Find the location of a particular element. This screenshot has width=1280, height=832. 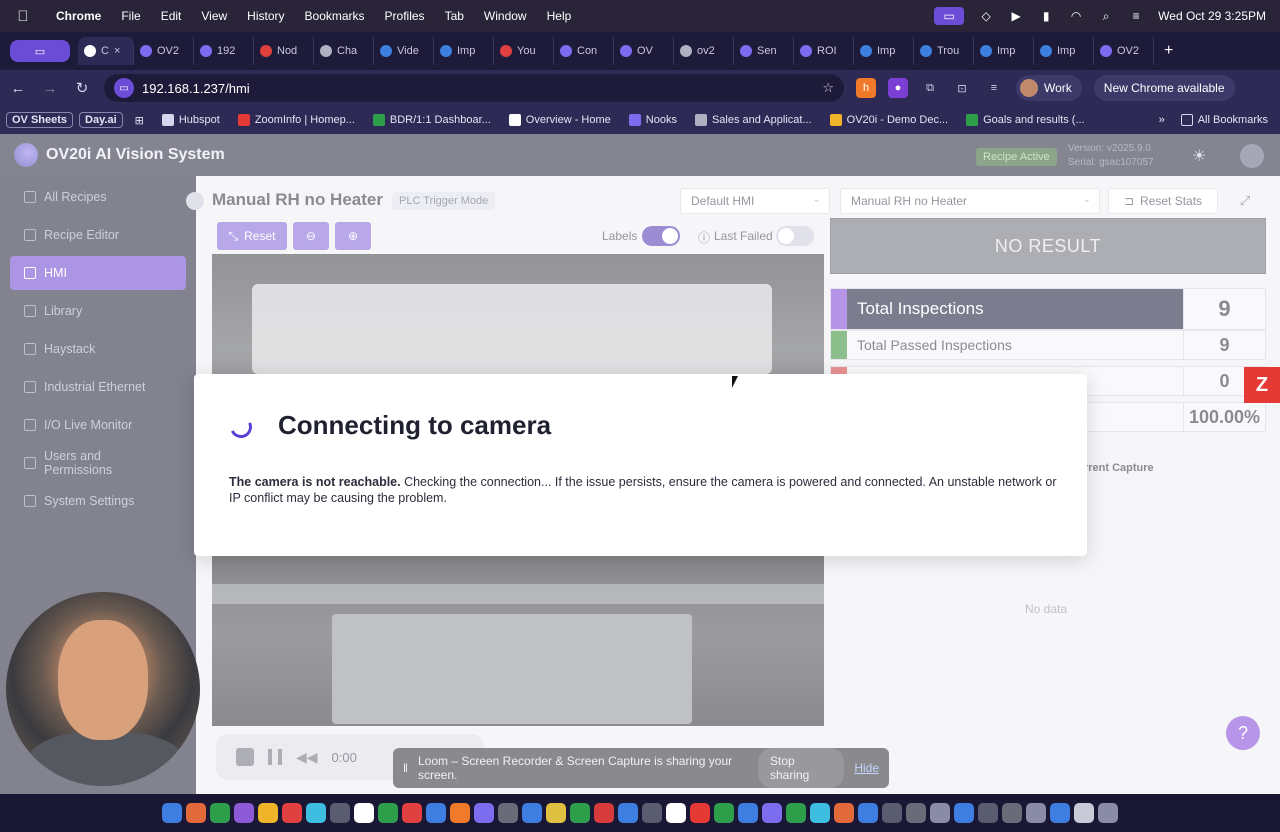

menu-history: History is located at coordinates (265, 16).